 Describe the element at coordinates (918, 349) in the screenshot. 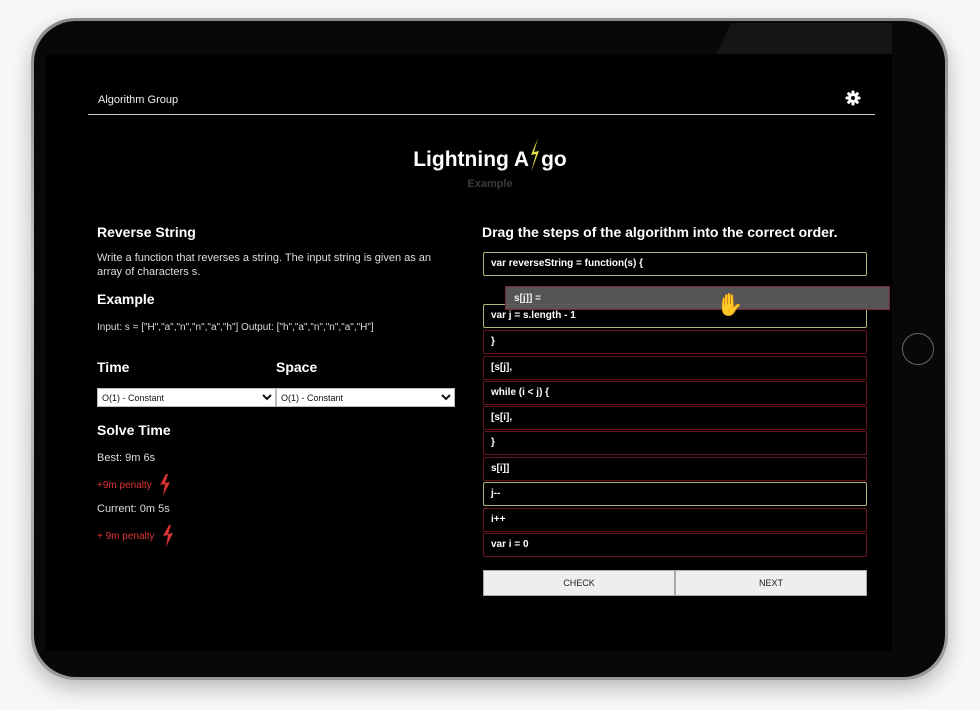

I see `home-button` at that location.